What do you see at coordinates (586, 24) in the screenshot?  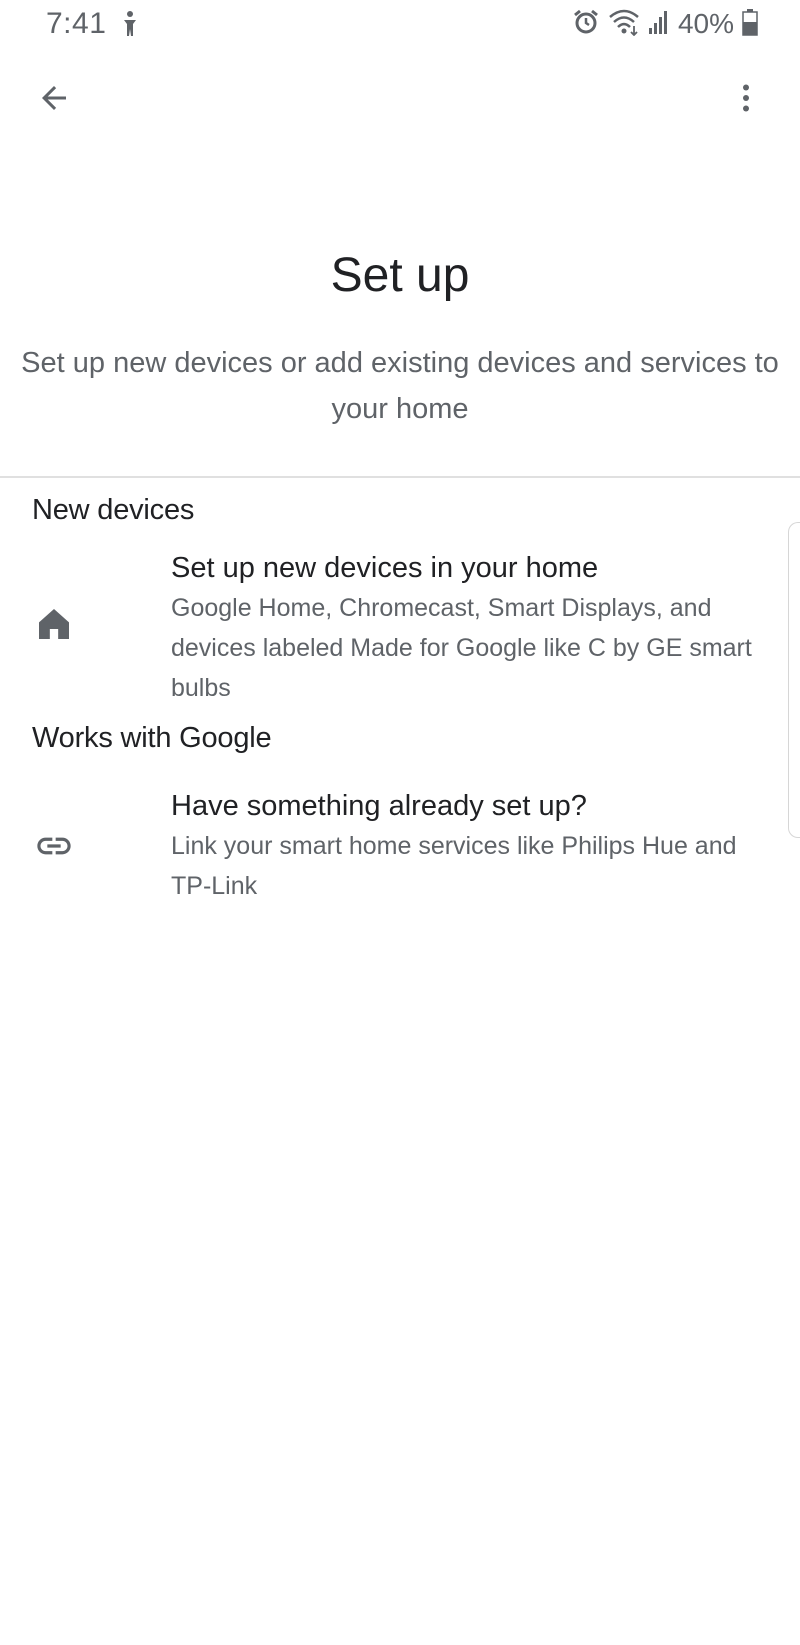 I see `alarm-icon` at bounding box center [586, 24].